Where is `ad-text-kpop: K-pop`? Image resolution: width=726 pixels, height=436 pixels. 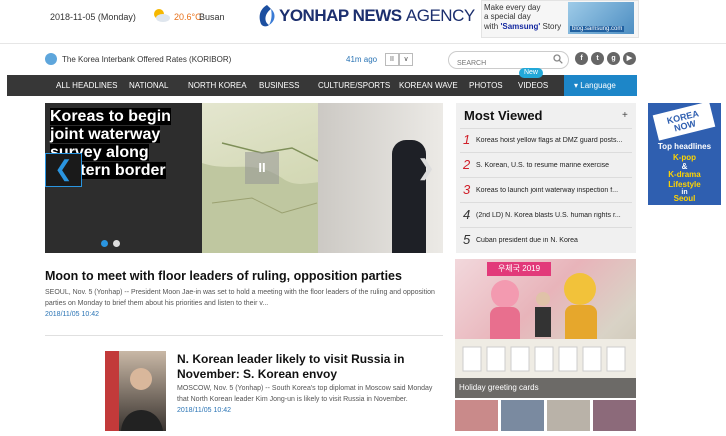 ad-text-kpop: K-pop is located at coordinates (684, 157).